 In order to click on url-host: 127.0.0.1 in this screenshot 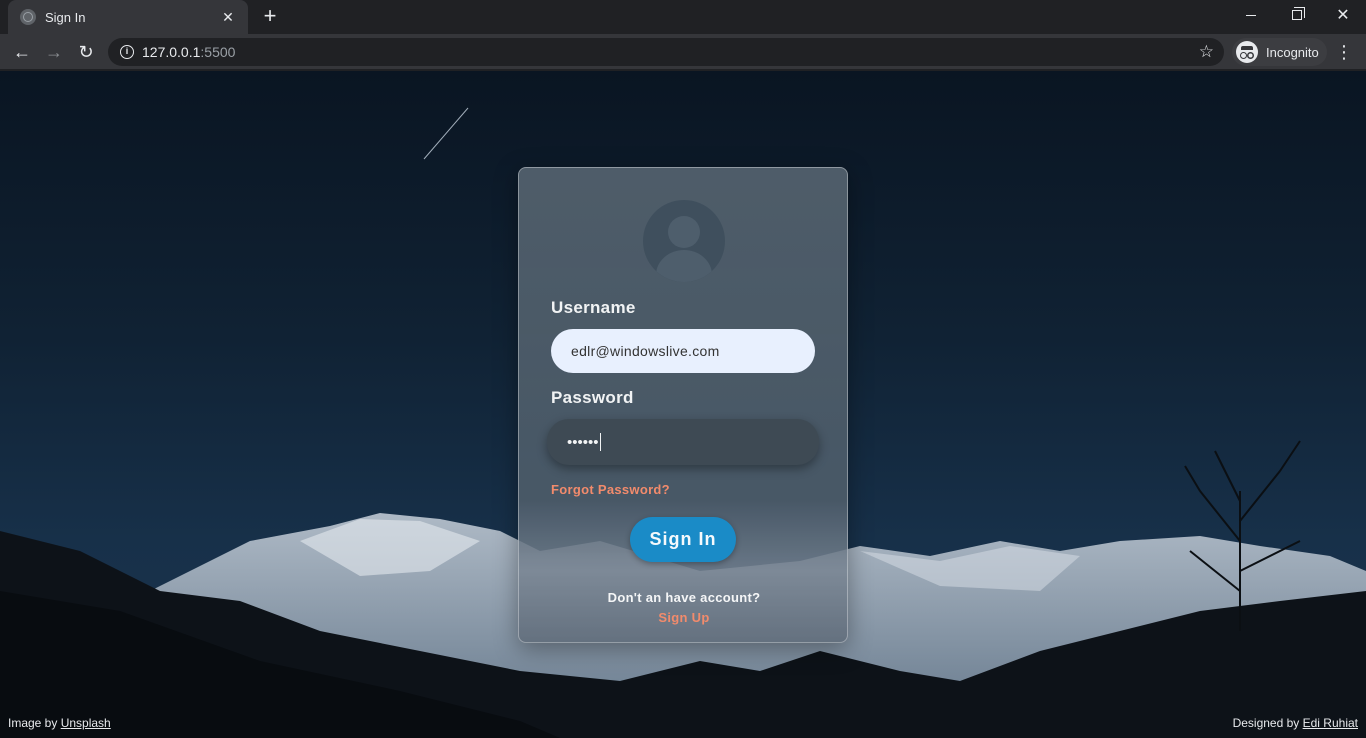, I will do `click(171, 52)`.